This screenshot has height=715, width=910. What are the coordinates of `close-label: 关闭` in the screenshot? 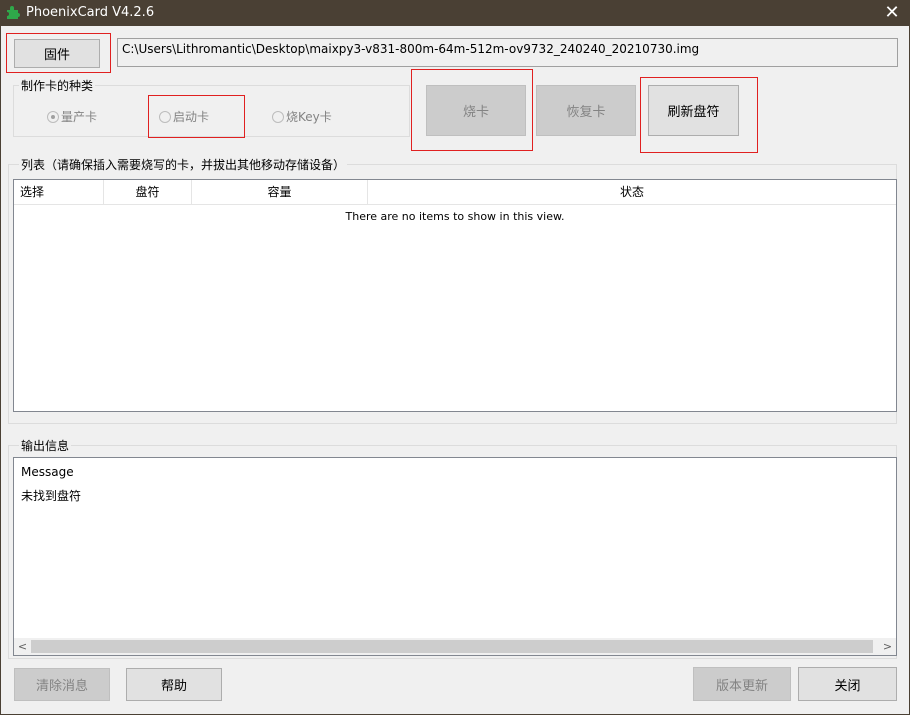 It's located at (847, 686).